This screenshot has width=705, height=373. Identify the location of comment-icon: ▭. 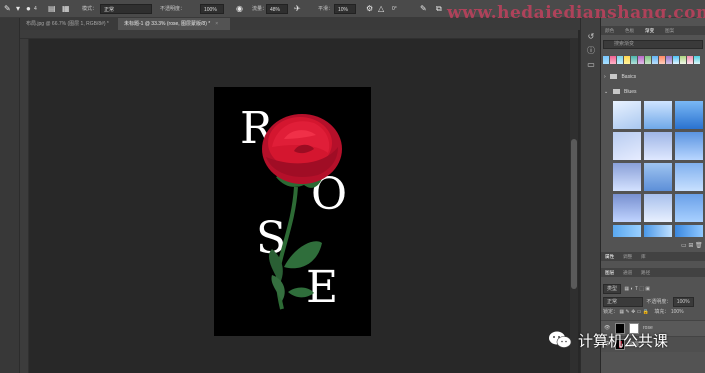
(591, 65).